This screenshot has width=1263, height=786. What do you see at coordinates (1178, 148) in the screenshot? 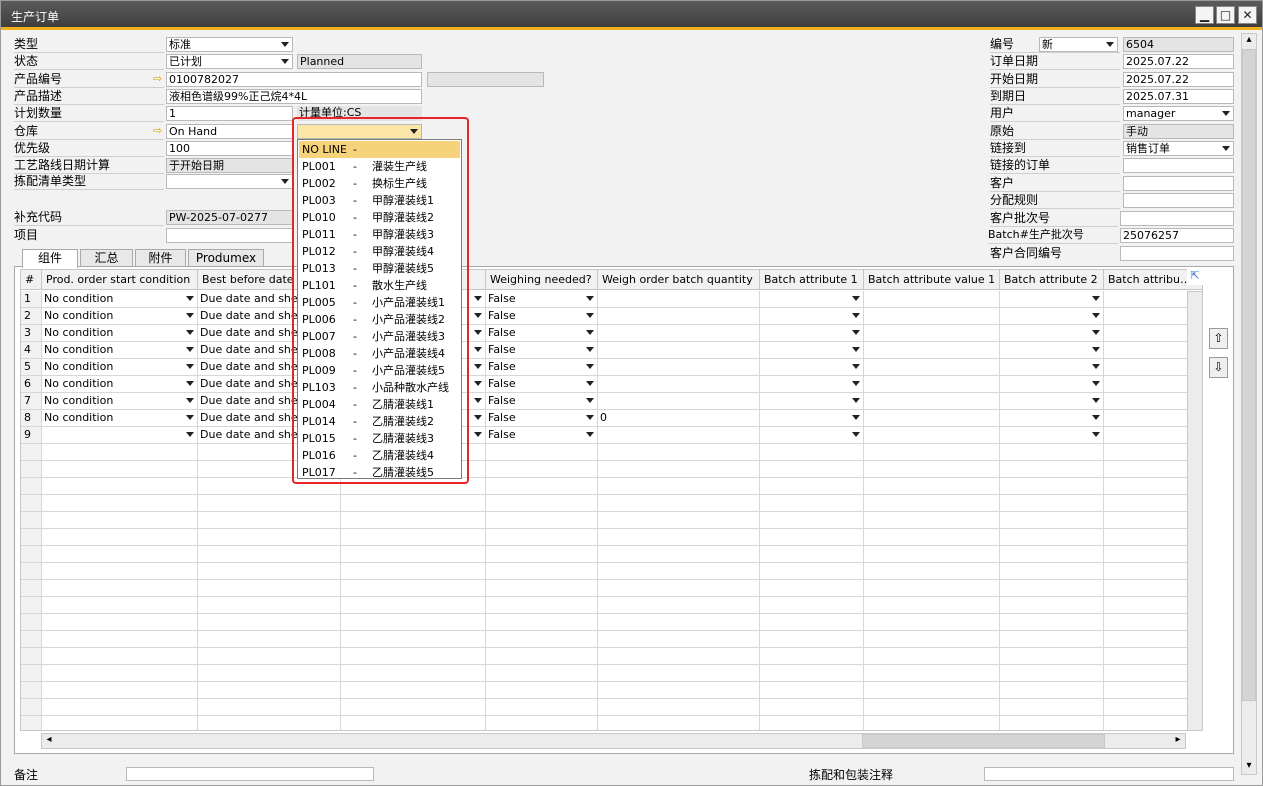
I see `link-to-select: 销售订单` at bounding box center [1178, 148].